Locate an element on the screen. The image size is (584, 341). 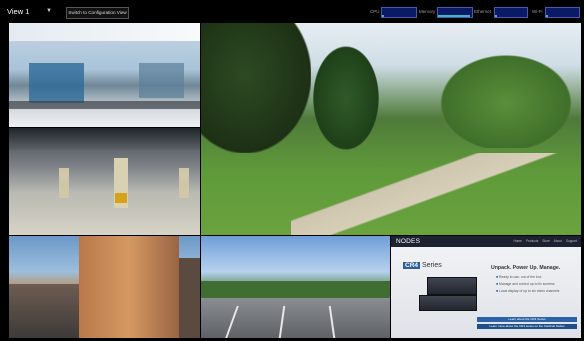
series-word: Series is located at coordinates (431, 265).